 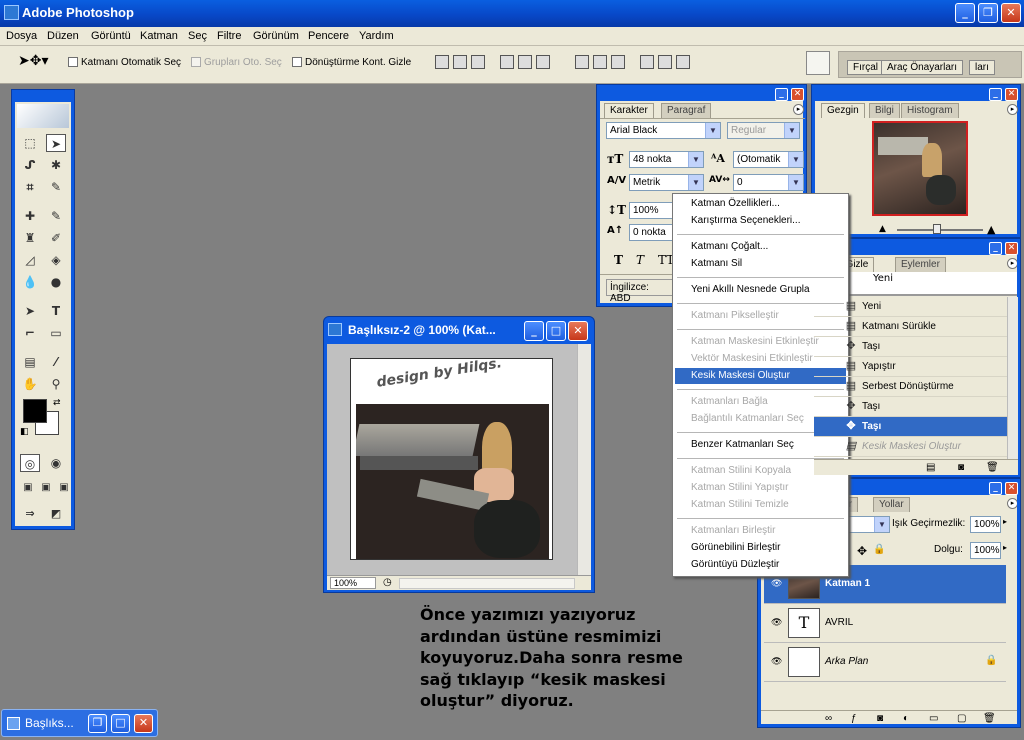 What do you see at coordinates (768, 159) in the screenshot?
I see `leading-select: (Otomatik ▼` at bounding box center [768, 159].